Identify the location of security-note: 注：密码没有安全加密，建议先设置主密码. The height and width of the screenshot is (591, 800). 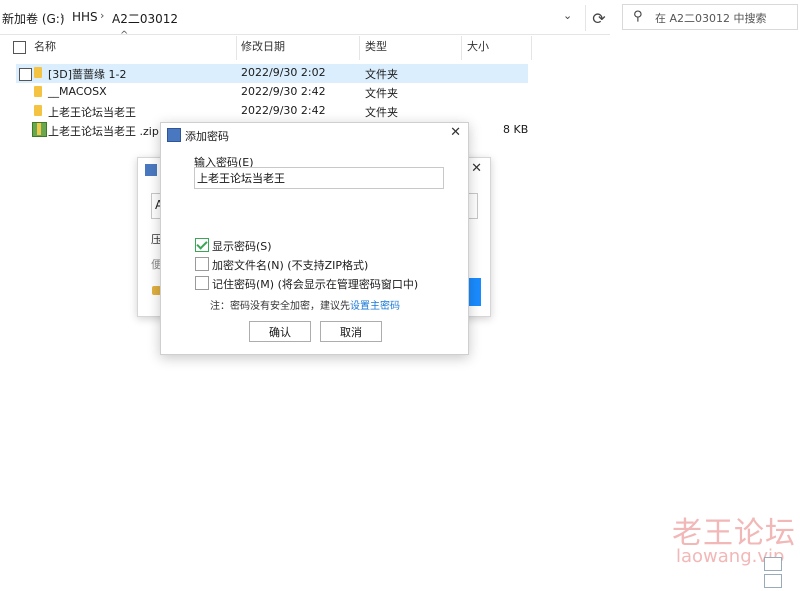
(305, 304).